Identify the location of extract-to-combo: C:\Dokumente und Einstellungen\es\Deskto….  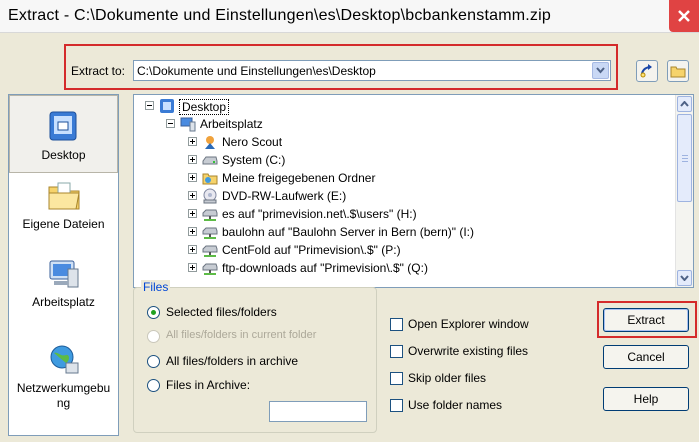
(372, 70).